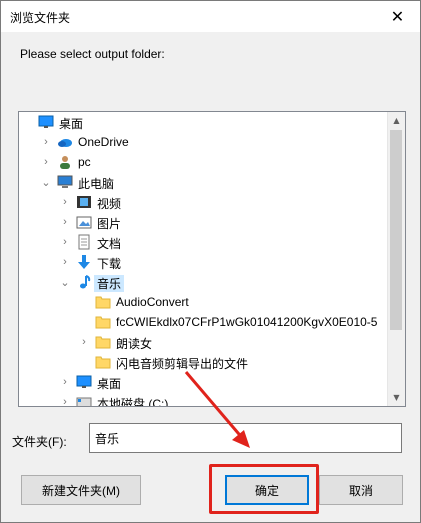  What do you see at coordinates (215, 406) in the screenshot?
I see `annotation-arrow-line` at bounding box center [215, 406].